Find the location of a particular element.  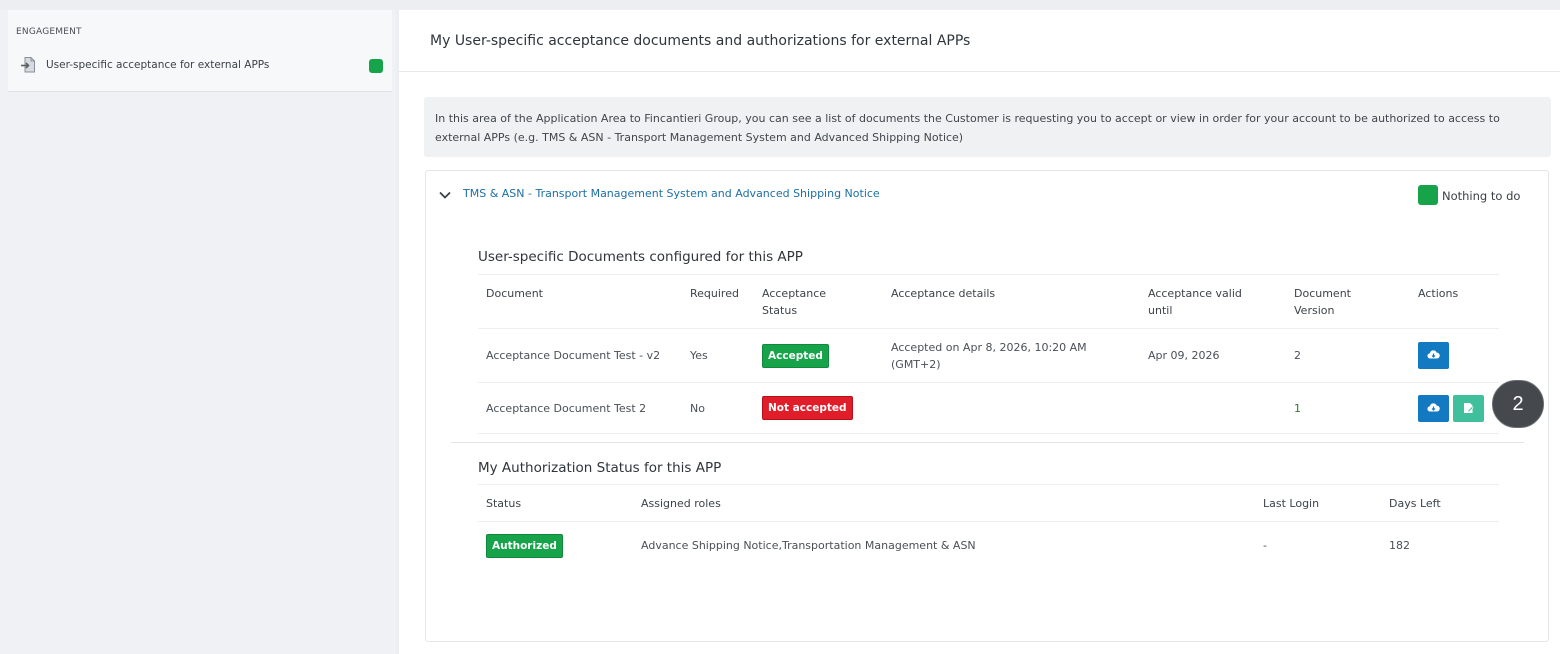

required-value: No is located at coordinates (718, 408).